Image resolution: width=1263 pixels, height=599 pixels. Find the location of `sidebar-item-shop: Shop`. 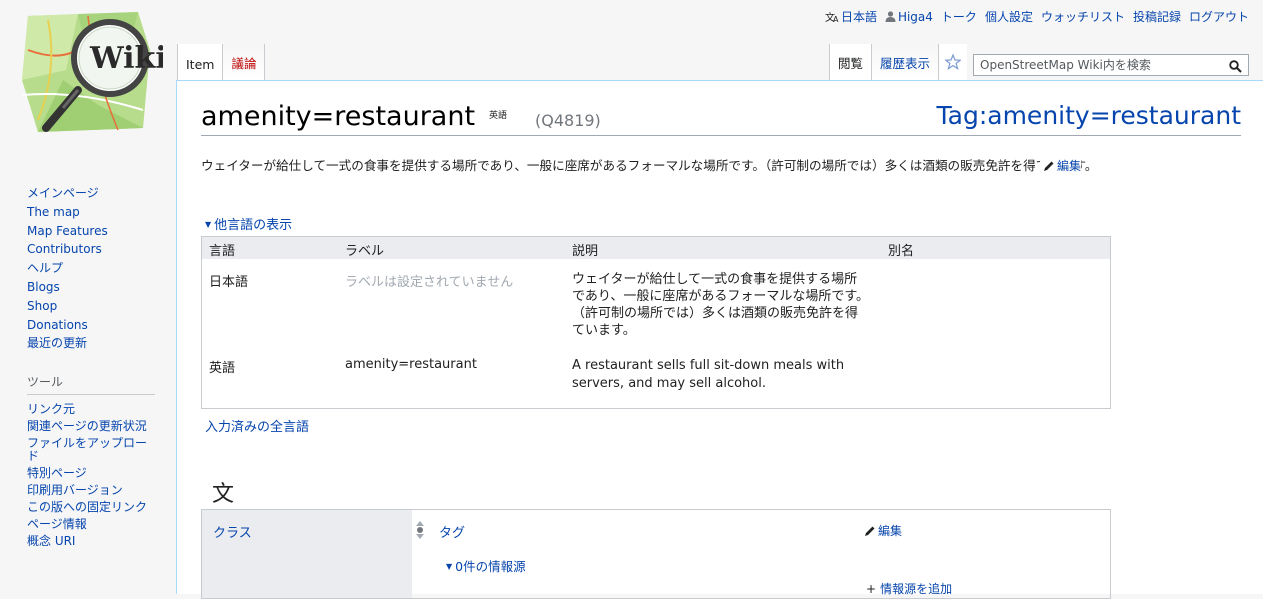

sidebar-item-shop: Shop is located at coordinates (98, 306).